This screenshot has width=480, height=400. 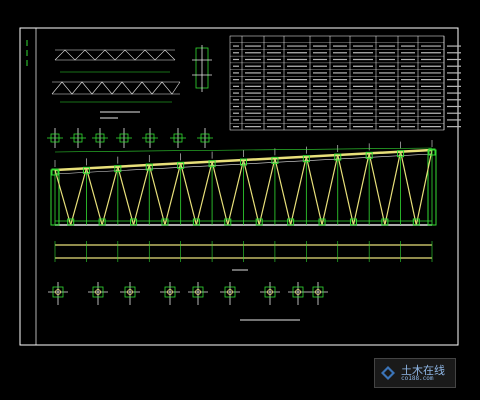 I want to click on watermark-badge: 土木在线 co188.com, so click(x=415, y=373).